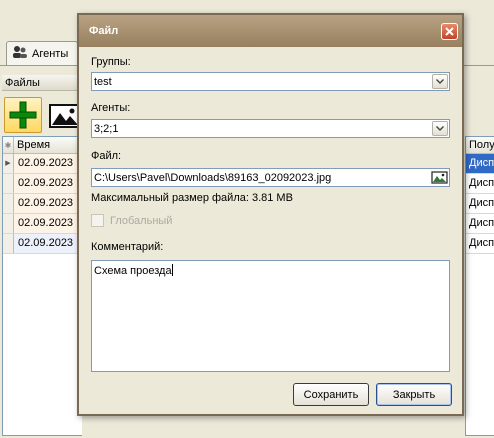 Image resolution: width=494 pixels, height=438 pixels. I want to click on close-button, so click(449, 31).